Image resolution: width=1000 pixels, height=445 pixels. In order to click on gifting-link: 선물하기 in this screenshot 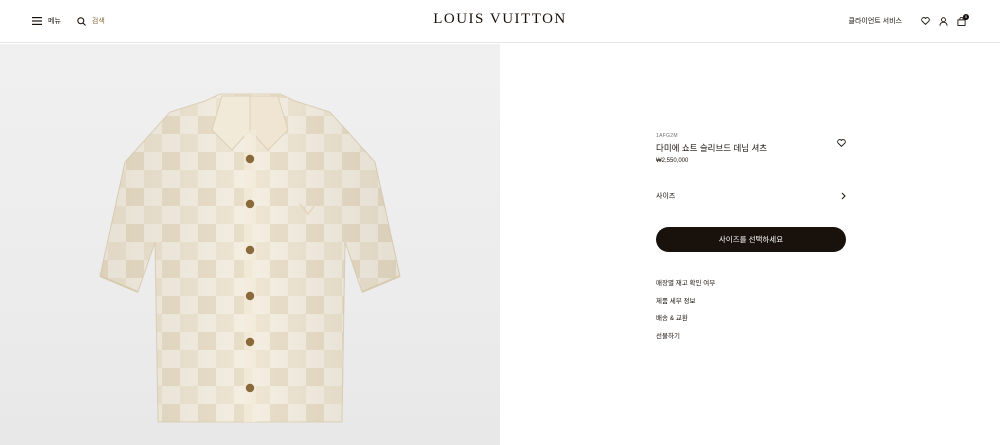, I will do `click(685, 341)`.